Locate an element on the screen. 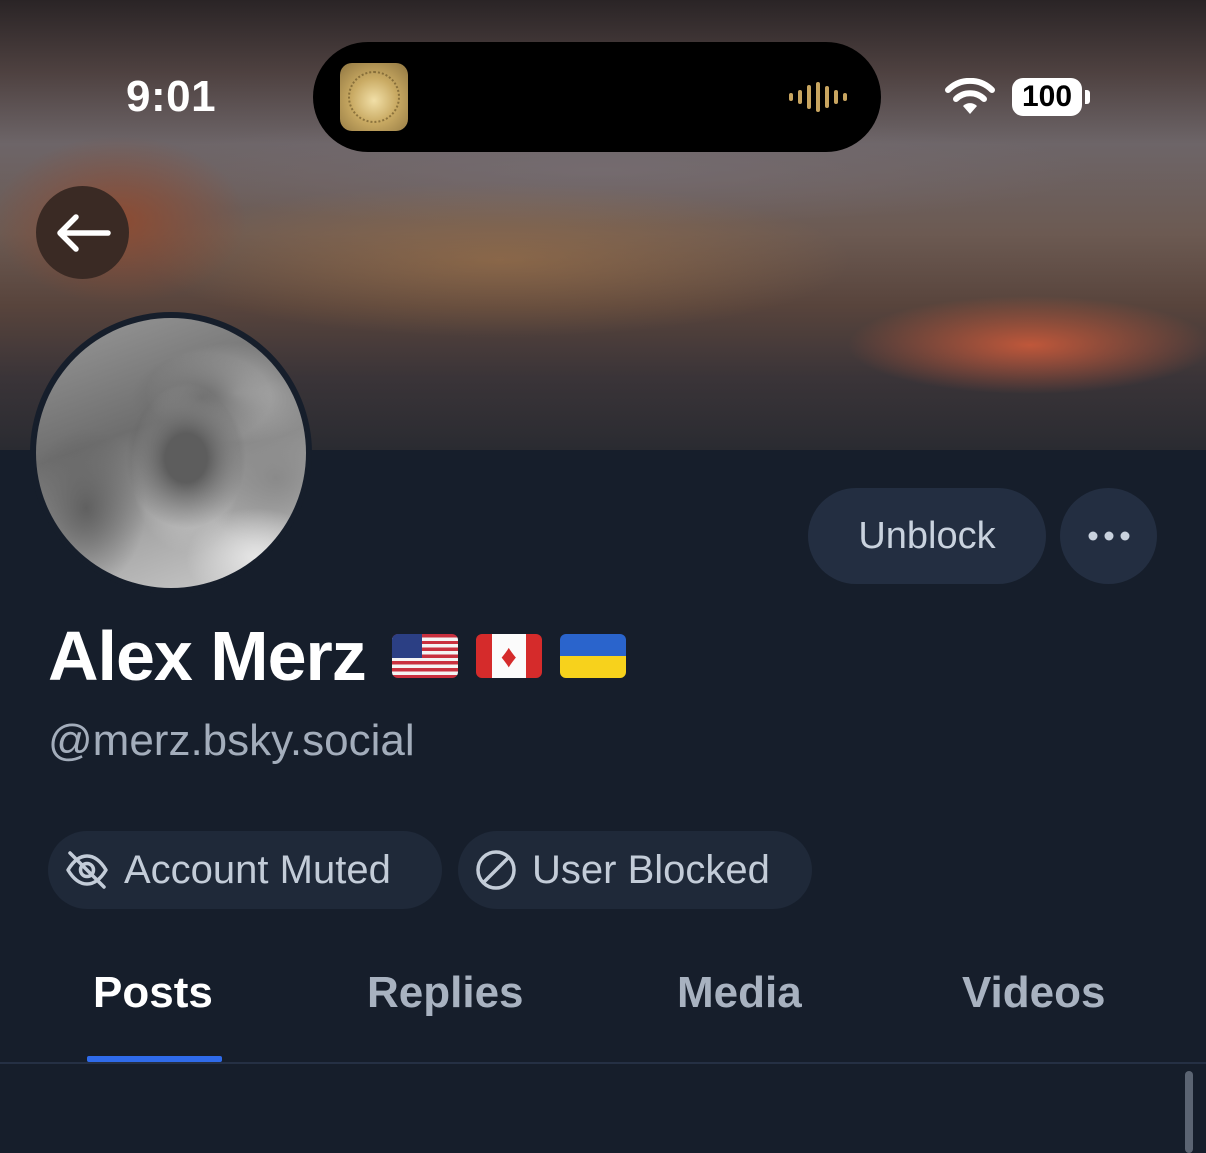 The image size is (1206, 1153). ukraine-flag-icon is located at coordinates (592, 656).